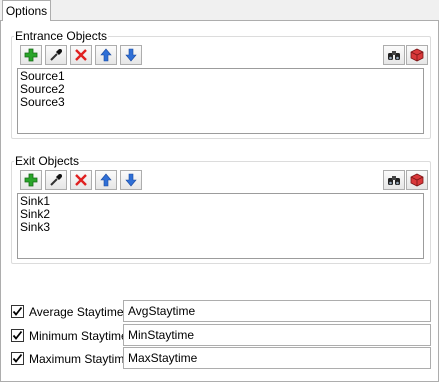  Describe the element at coordinates (61, 36) in the screenshot. I see `entrance-objects-title: Entrance Objects` at that location.